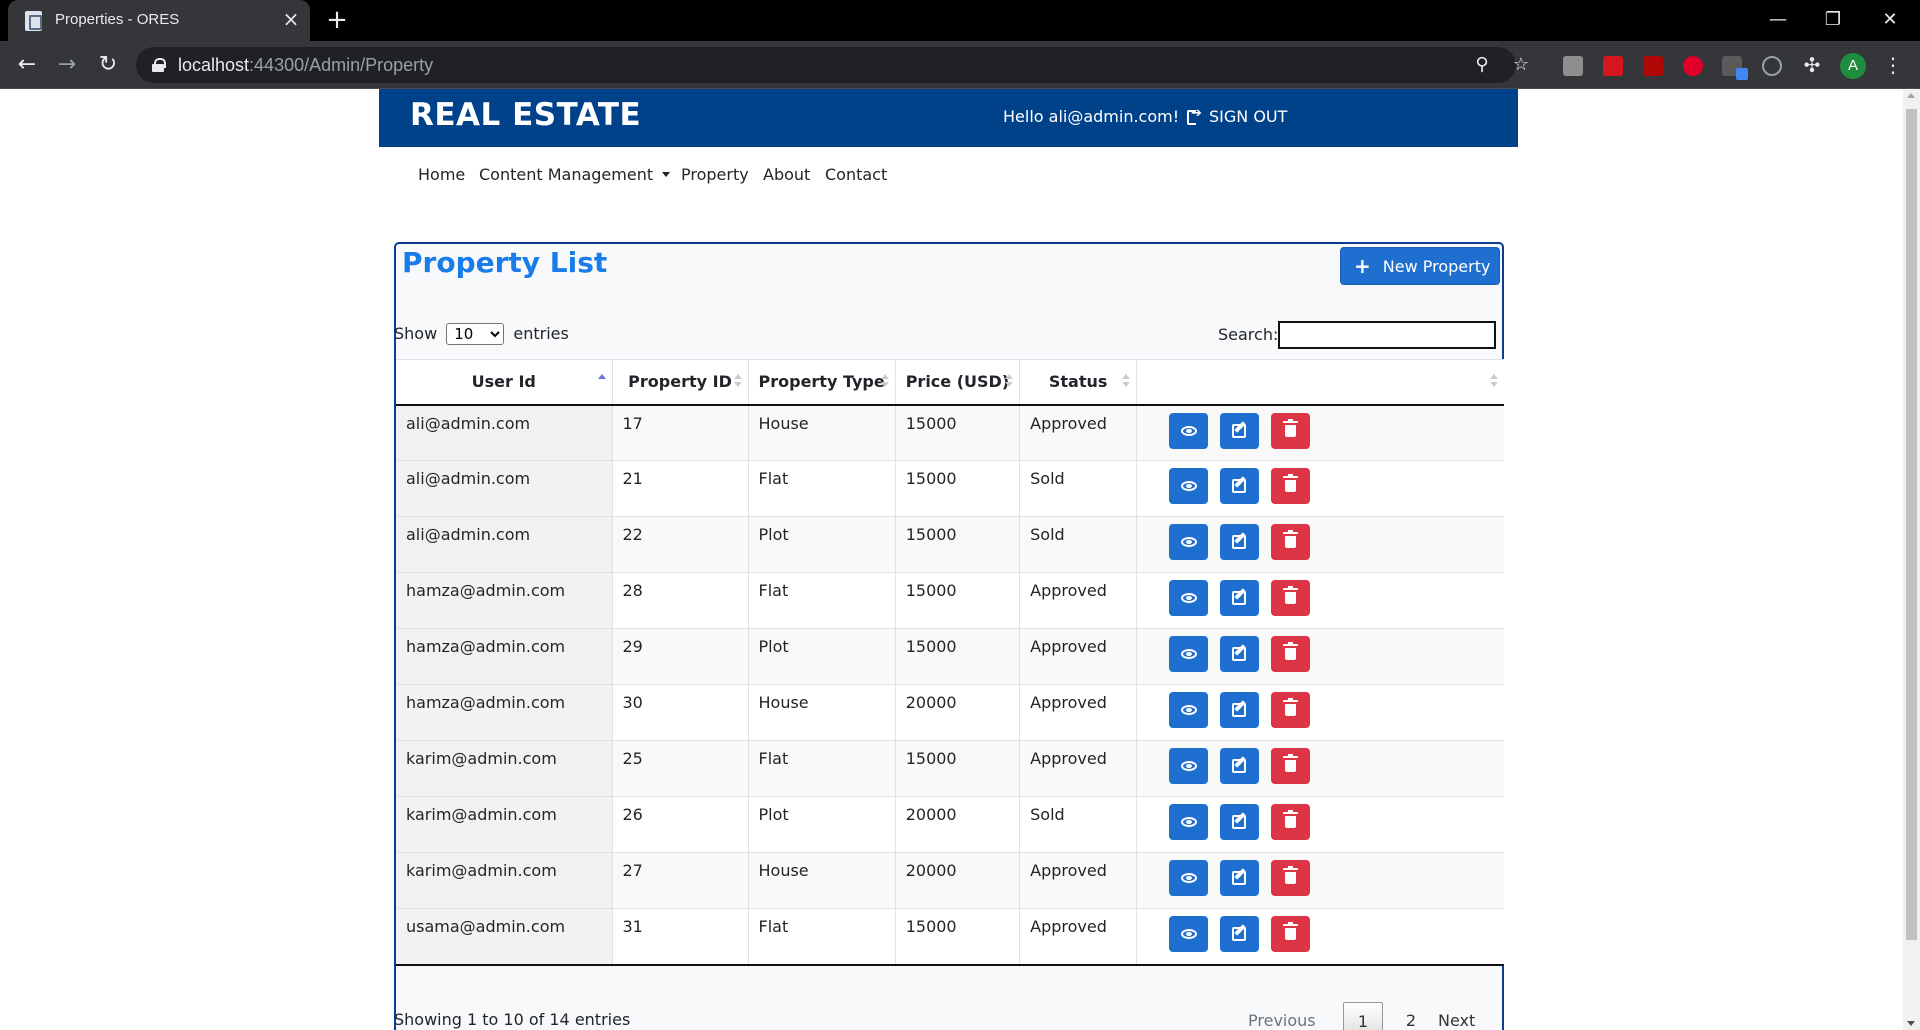  Describe the element at coordinates (1282, 1016) in the screenshot. I see `pagination-previous: Previous` at that location.